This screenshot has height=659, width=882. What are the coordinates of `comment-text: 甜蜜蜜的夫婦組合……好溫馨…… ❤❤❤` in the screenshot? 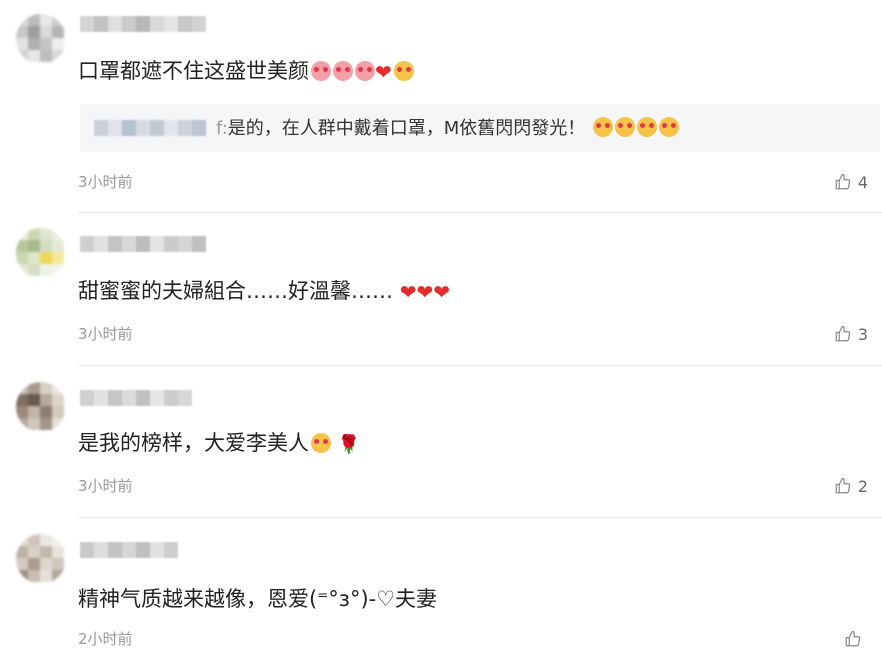 It's located at (264, 291).